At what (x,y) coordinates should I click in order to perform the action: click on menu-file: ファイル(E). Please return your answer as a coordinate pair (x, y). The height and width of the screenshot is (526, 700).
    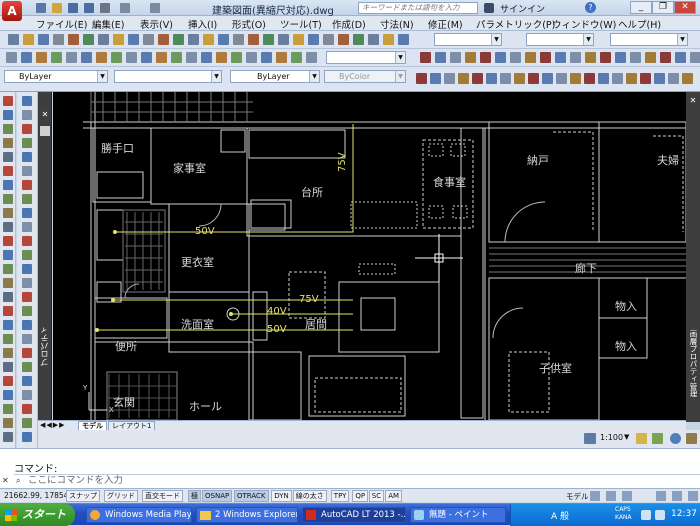
    Looking at the image, I should click on (61, 24).